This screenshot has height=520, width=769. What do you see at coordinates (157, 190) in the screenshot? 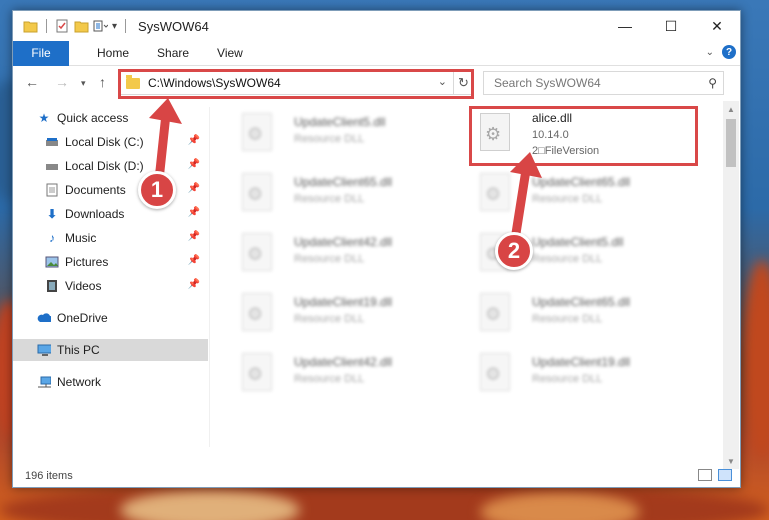
I see `callout-badge-1: 1` at bounding box center [157, 190].